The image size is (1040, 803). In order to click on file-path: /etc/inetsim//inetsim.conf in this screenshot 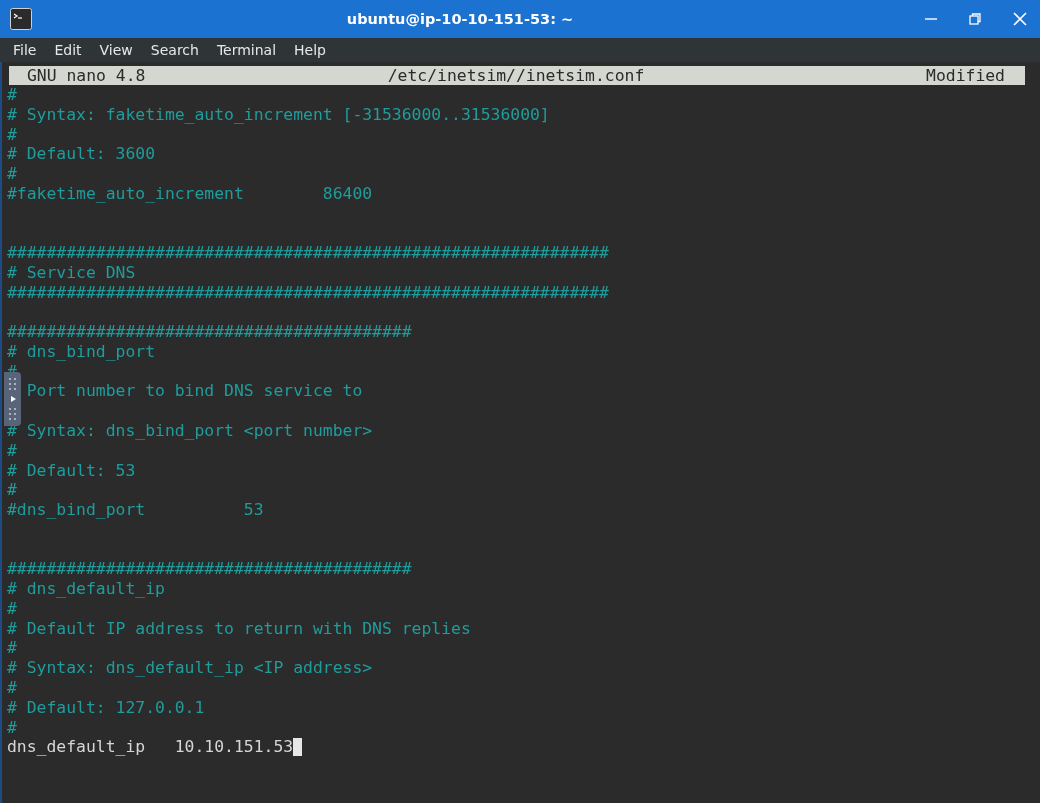, I will do `click(516, 76)`.